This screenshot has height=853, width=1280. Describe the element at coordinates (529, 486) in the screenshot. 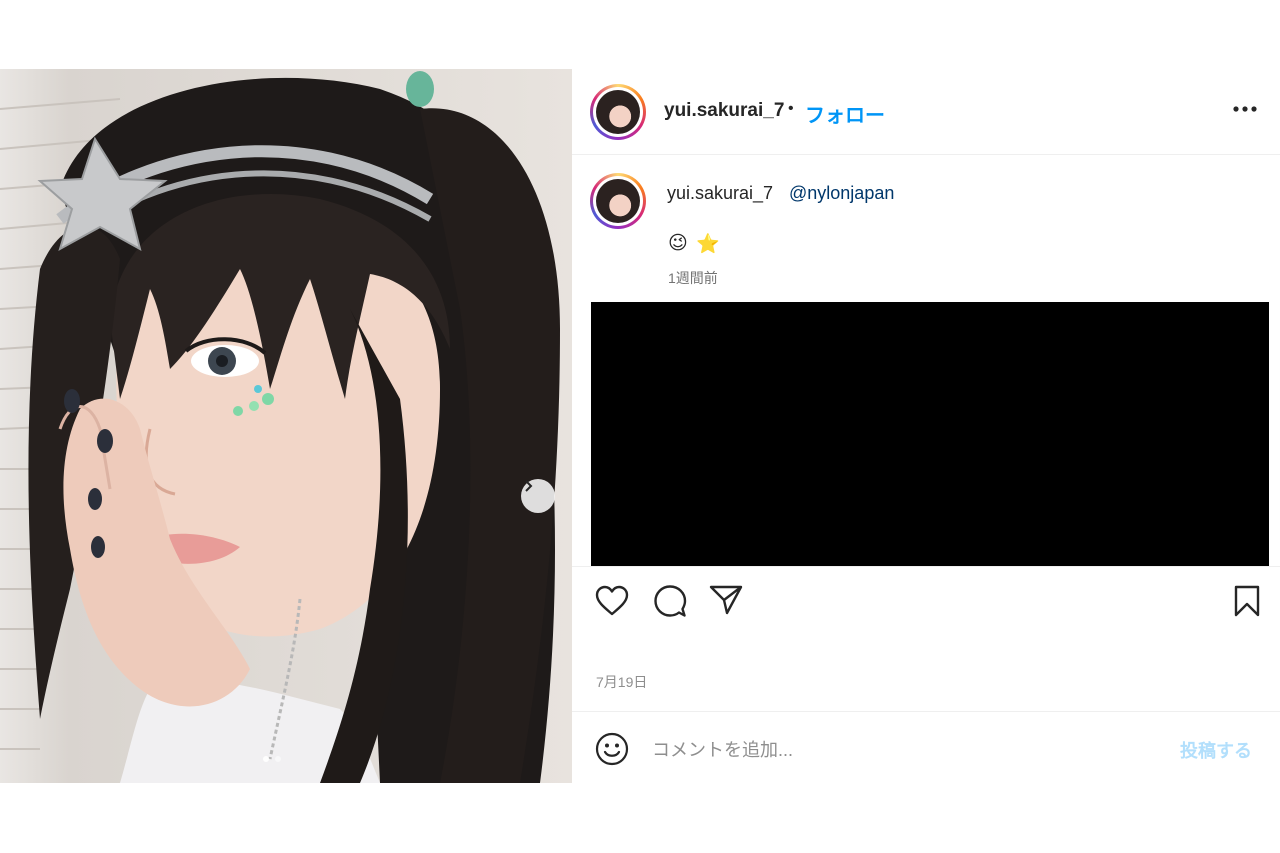

I see `chevron-right-icon` at that location.